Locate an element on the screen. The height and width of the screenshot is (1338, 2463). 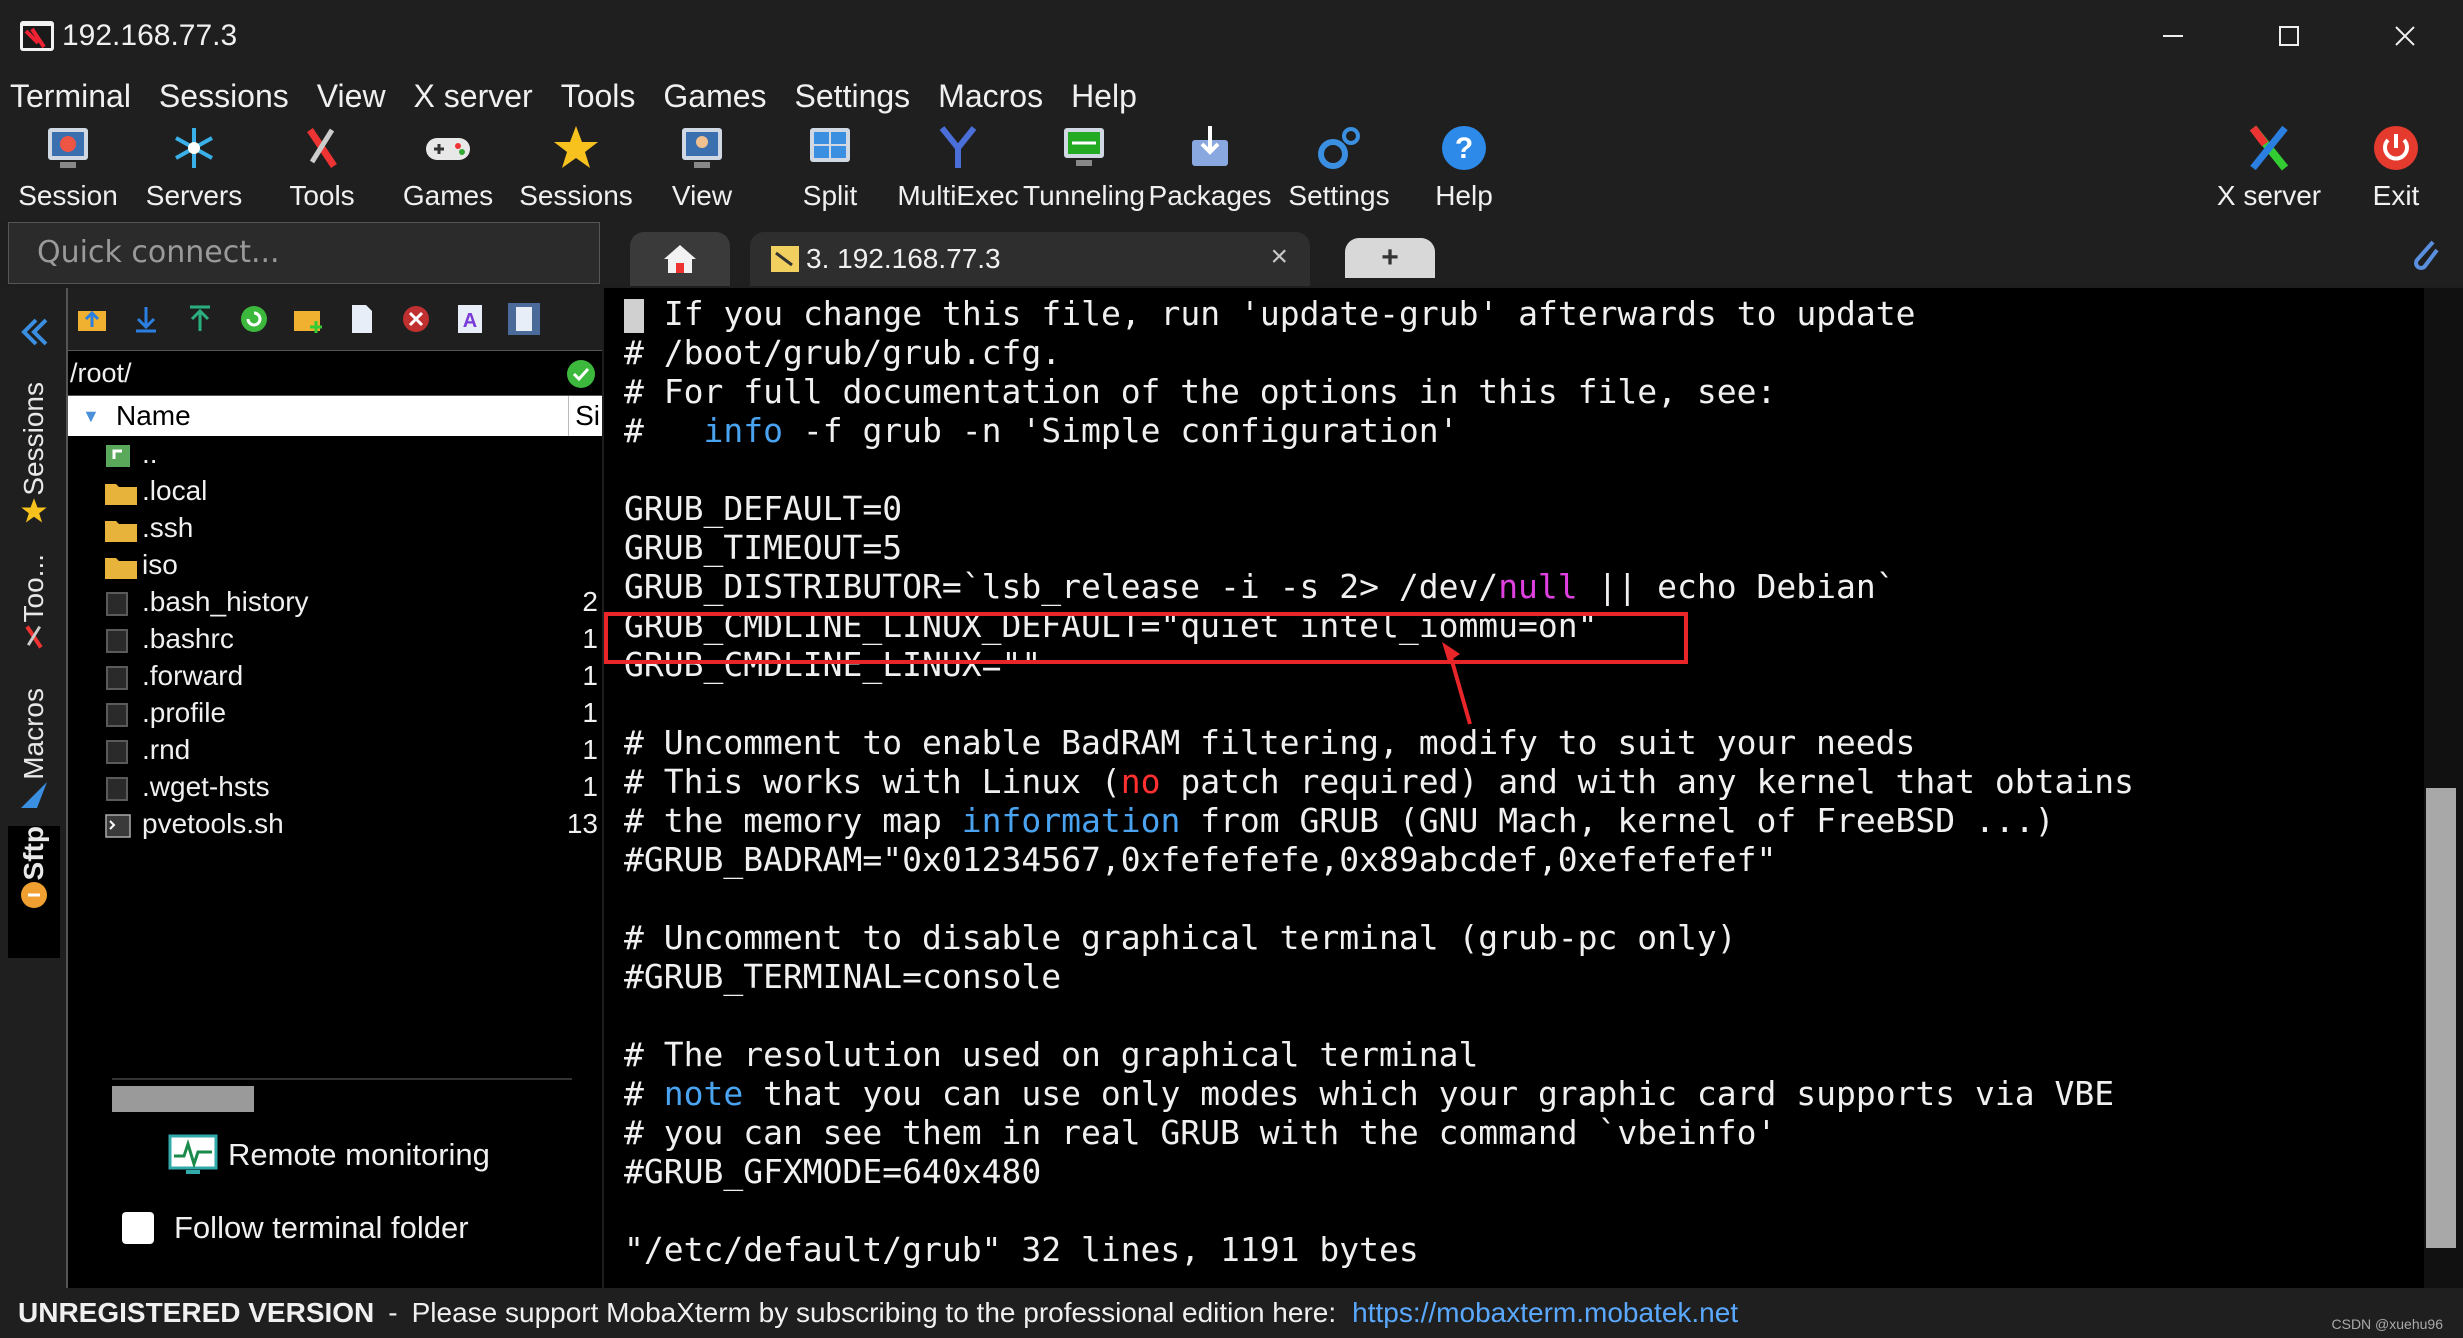
refresh-icon is located at coordinates (254, 319).